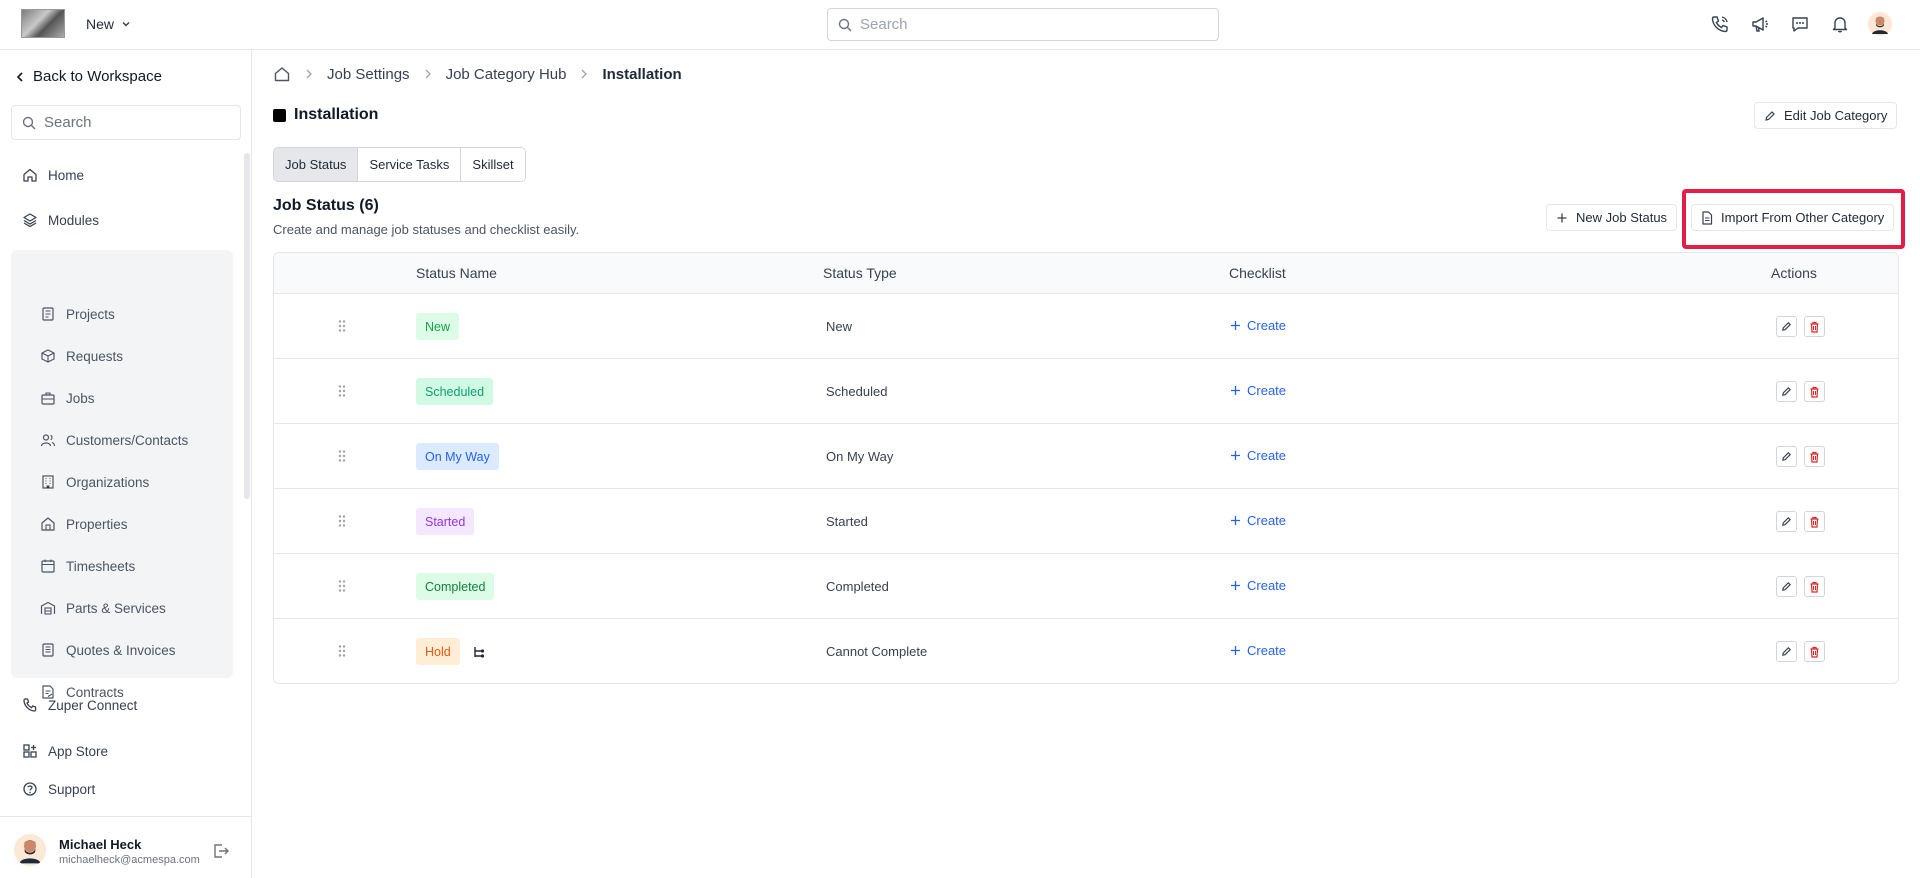 This screenshot has width=1920, height=878. Describe the element at coordinates (493, 164) in the screenshot. I see `tab-skillset: Skillset` at that location.